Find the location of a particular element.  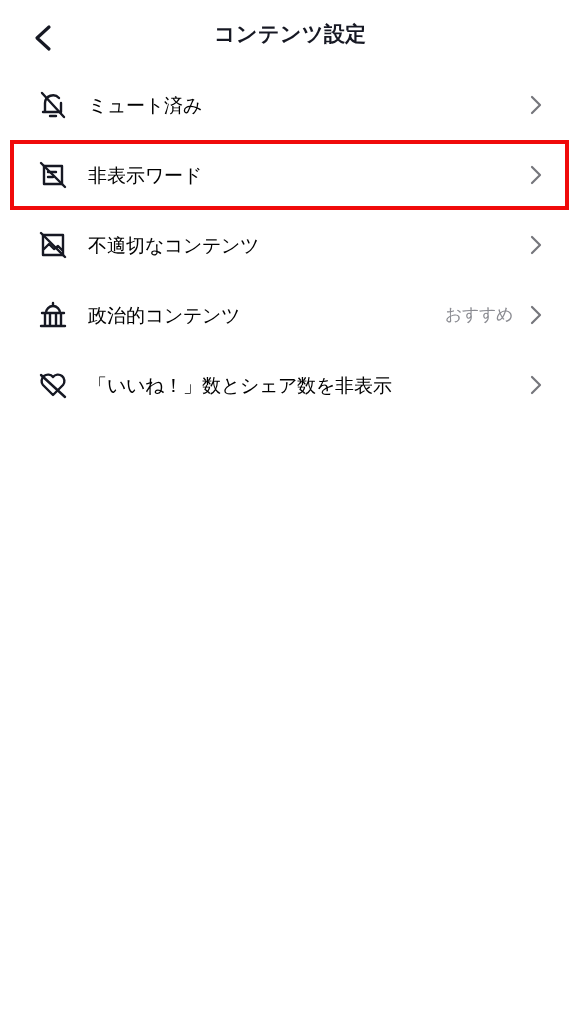

row-label: 政治的コンテンツ is located at coordinates (164, 315).